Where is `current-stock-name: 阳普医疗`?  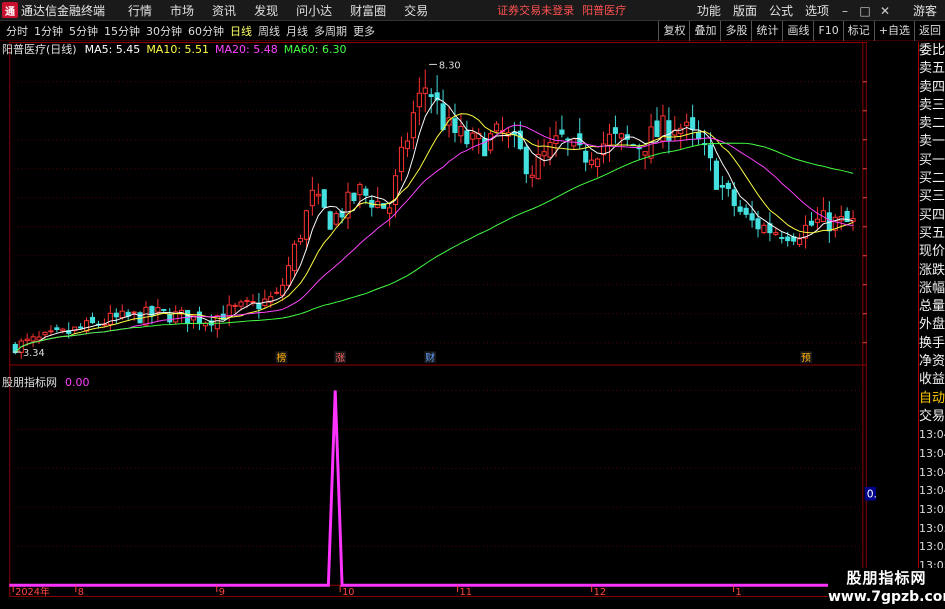 current-stock-name: 阳普医疗 is located at coordinates (604, 10).